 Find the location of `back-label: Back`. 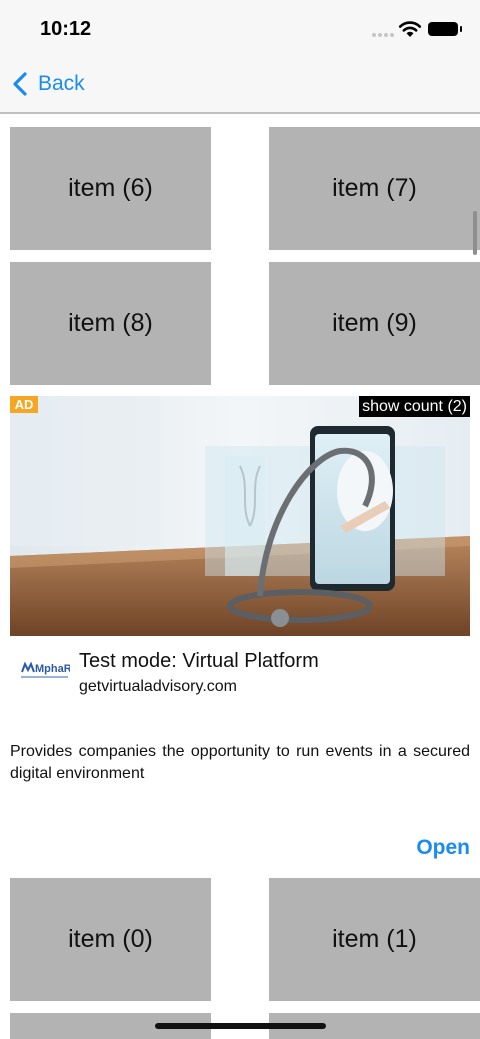

back-label: Back is located at coordinates (61, 83).